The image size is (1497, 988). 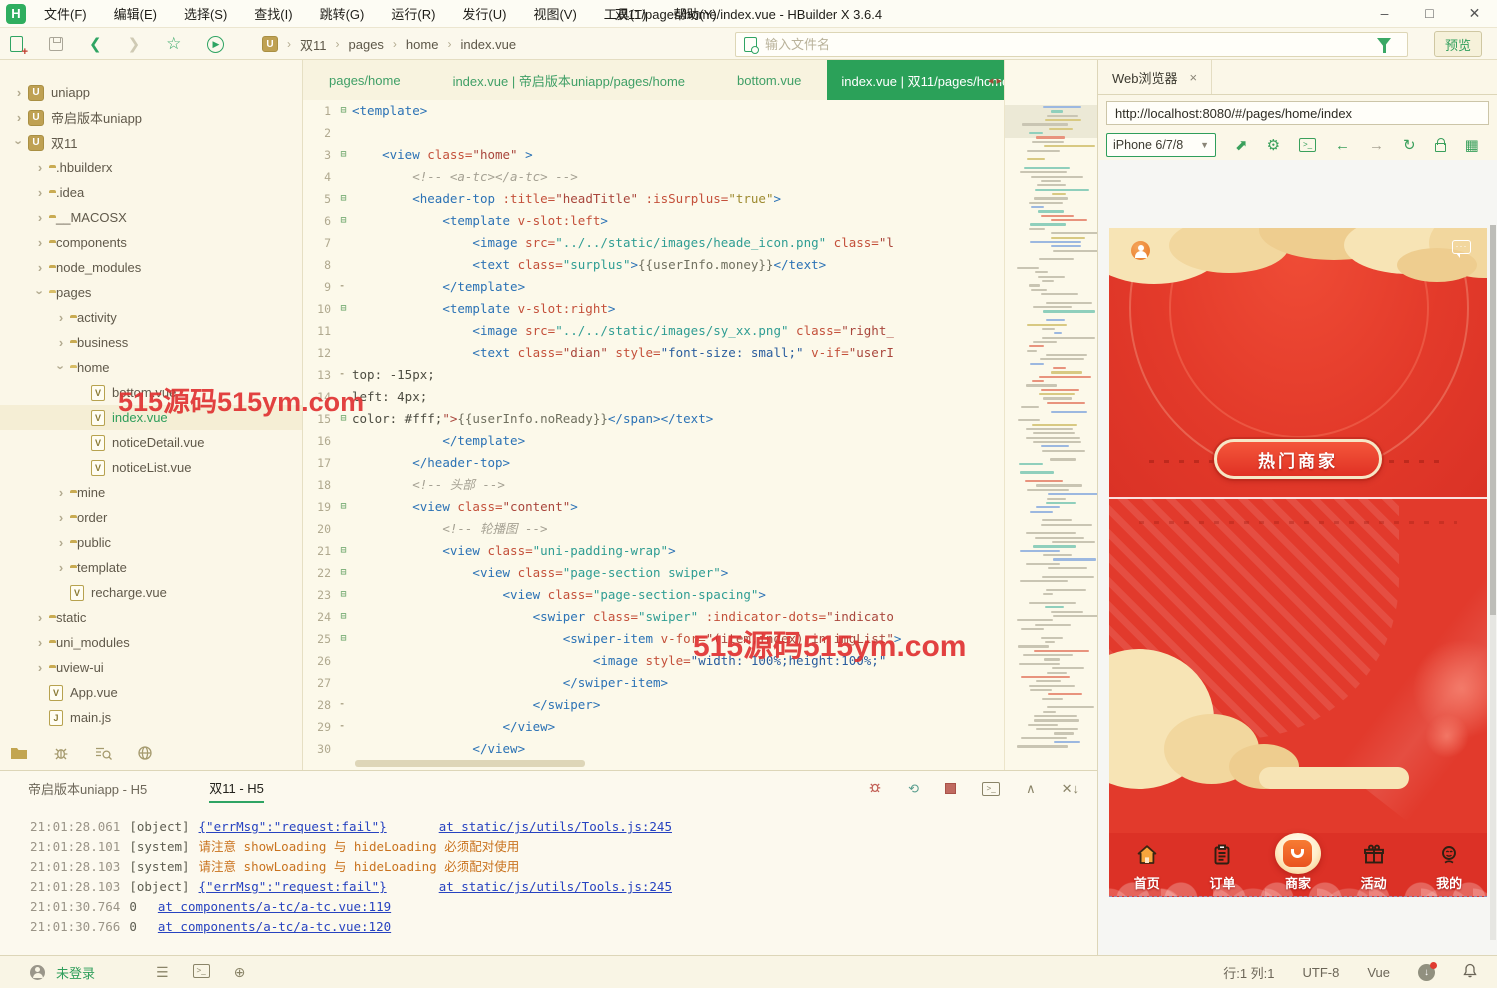 I want to click on tree-item-order: › order, so click(x=151, y=517).